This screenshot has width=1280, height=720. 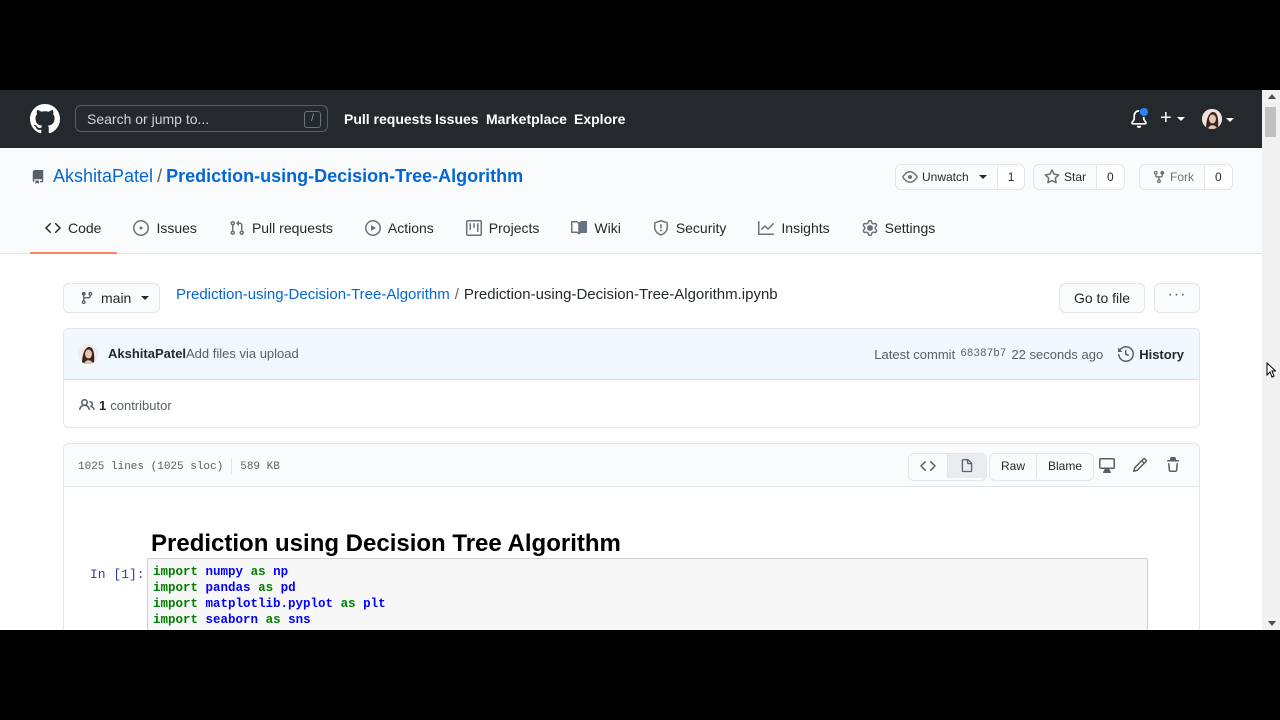 I want to click on commit-message-link: Add files via upload, so click(x=242, y=353).